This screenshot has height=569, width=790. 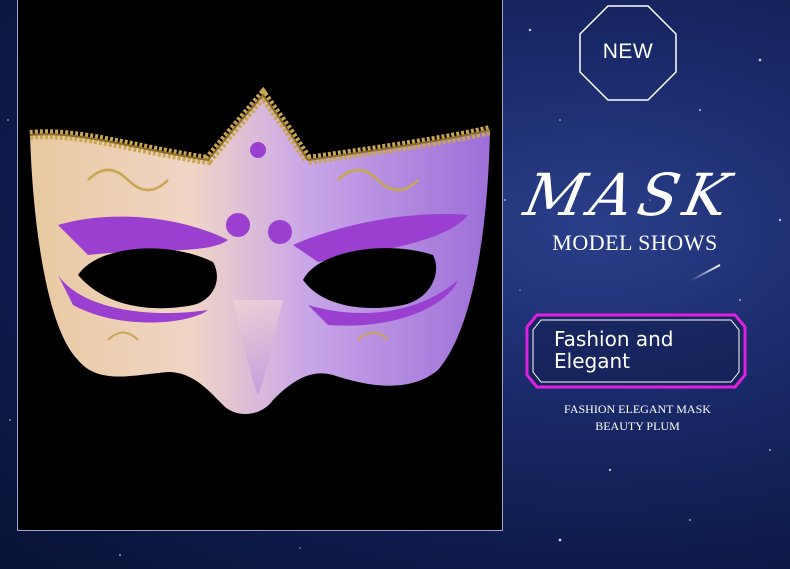 I want to click on script-title: MASK, so click(x=630, y=195).